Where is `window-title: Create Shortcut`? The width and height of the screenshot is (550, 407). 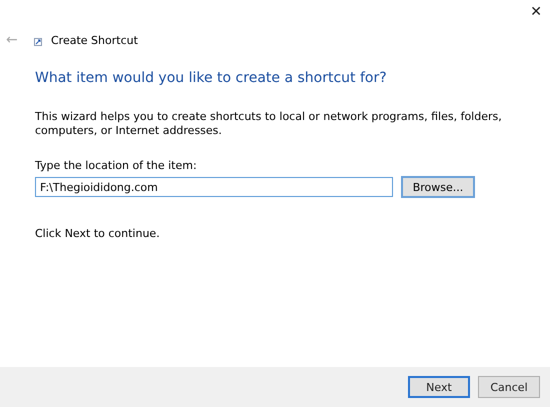 window-title: Create Shortcut is located at coordinates (94, 40).